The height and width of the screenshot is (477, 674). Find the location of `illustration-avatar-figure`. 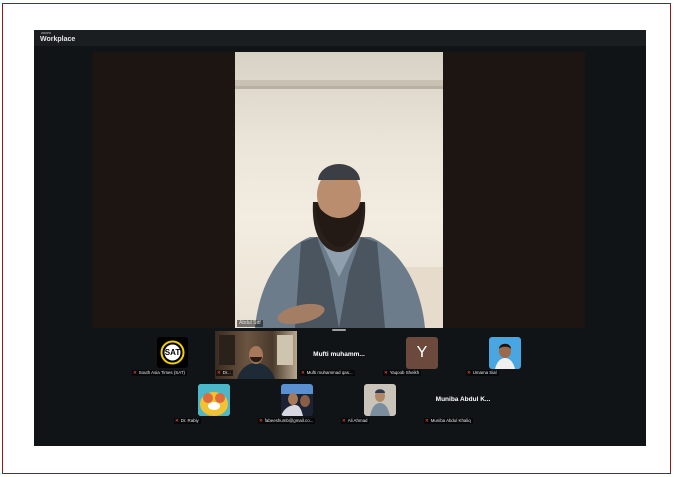

illustration-avatar-figure is located at coordinates (214, 400).